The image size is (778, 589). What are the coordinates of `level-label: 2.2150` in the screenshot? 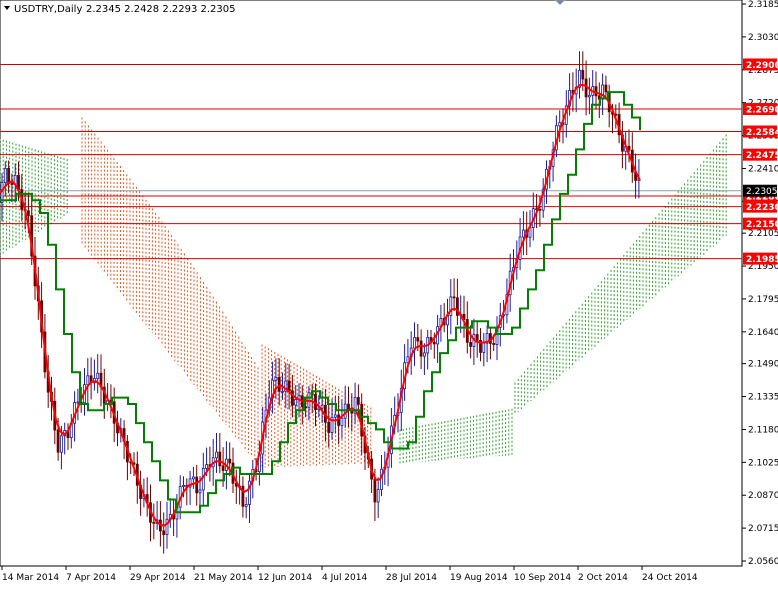 It's located at (762, 225).